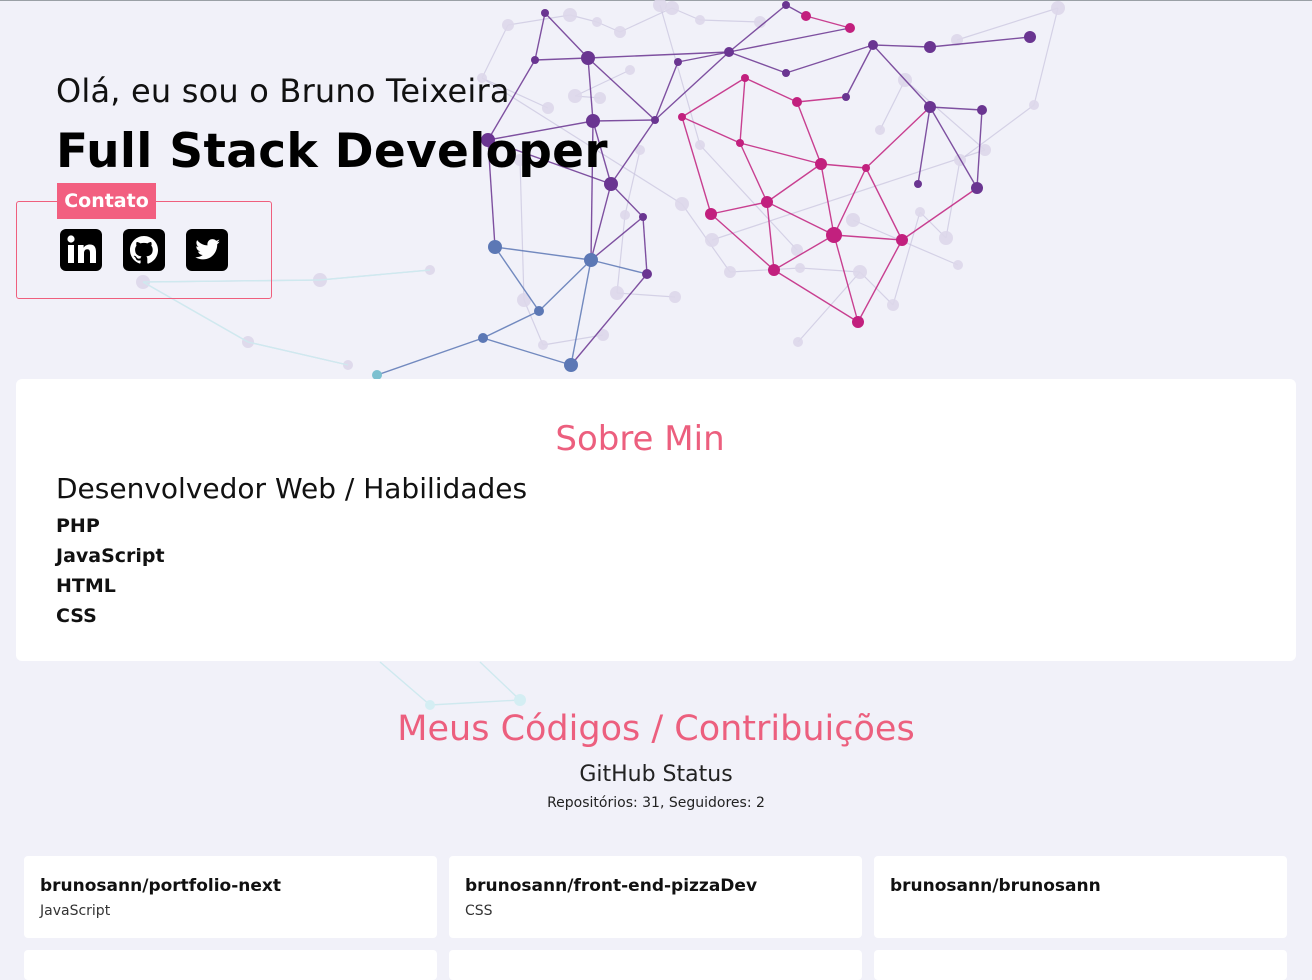 The image size is (1312, 980). Describe the element at coordinates (160, 886) in the screenshot. I see `repo-name: brunosann/portfolio-next` at that location.